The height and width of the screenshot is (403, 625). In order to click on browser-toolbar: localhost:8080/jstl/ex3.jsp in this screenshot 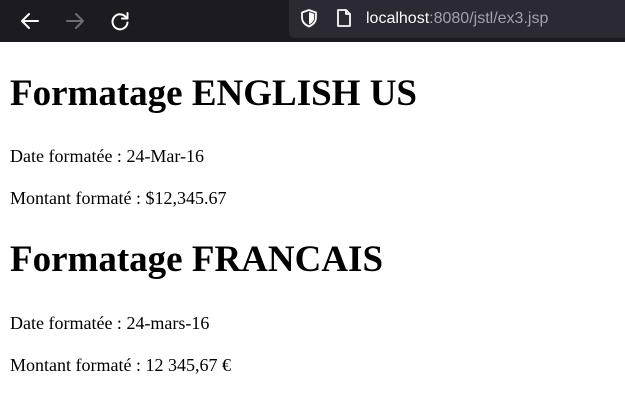, I will do `click(312, 21)`.